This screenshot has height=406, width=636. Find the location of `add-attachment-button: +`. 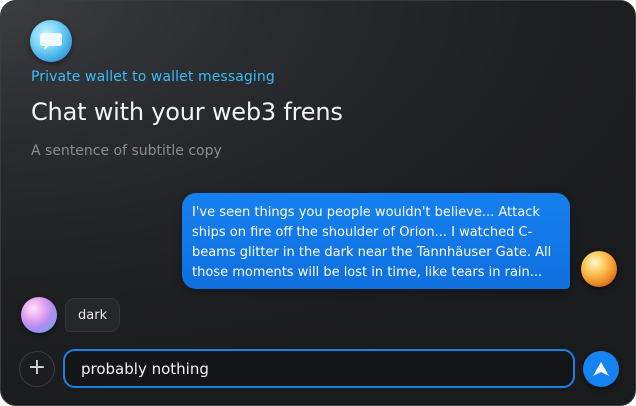

add-attachment-button: + is located at coordinates (37, 369).